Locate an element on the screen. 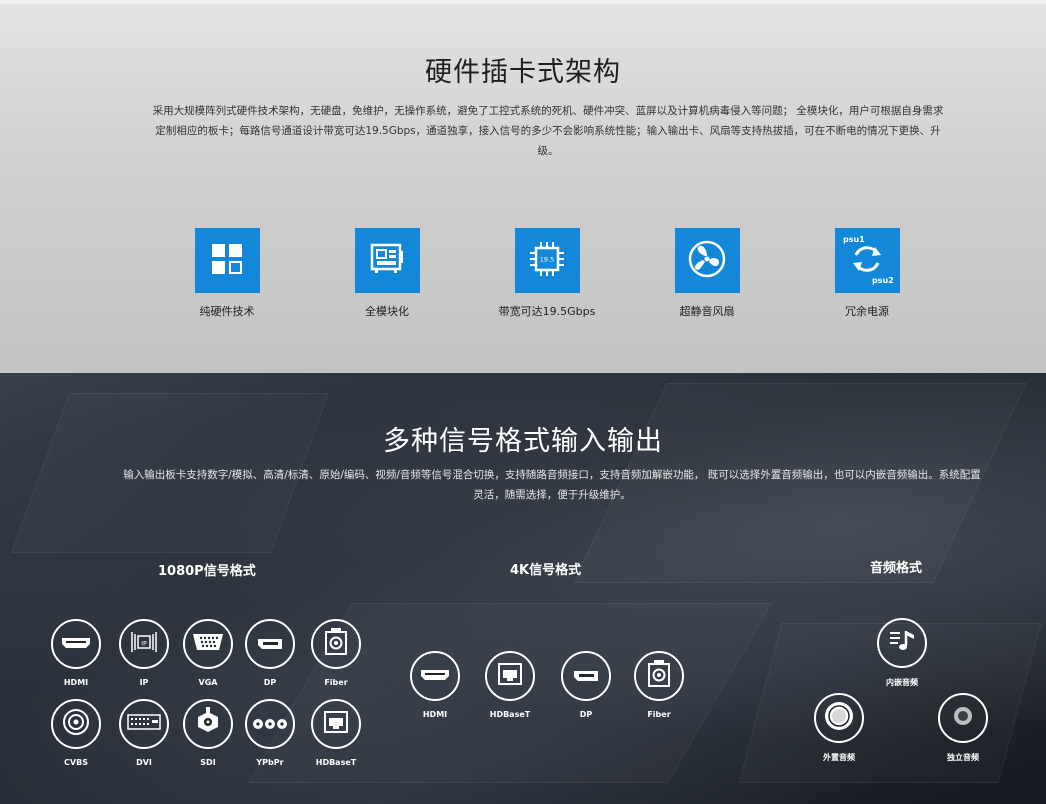 This screenshot has height=804, width=1046. audio-jack-icon is located at coordinates (839, 718).